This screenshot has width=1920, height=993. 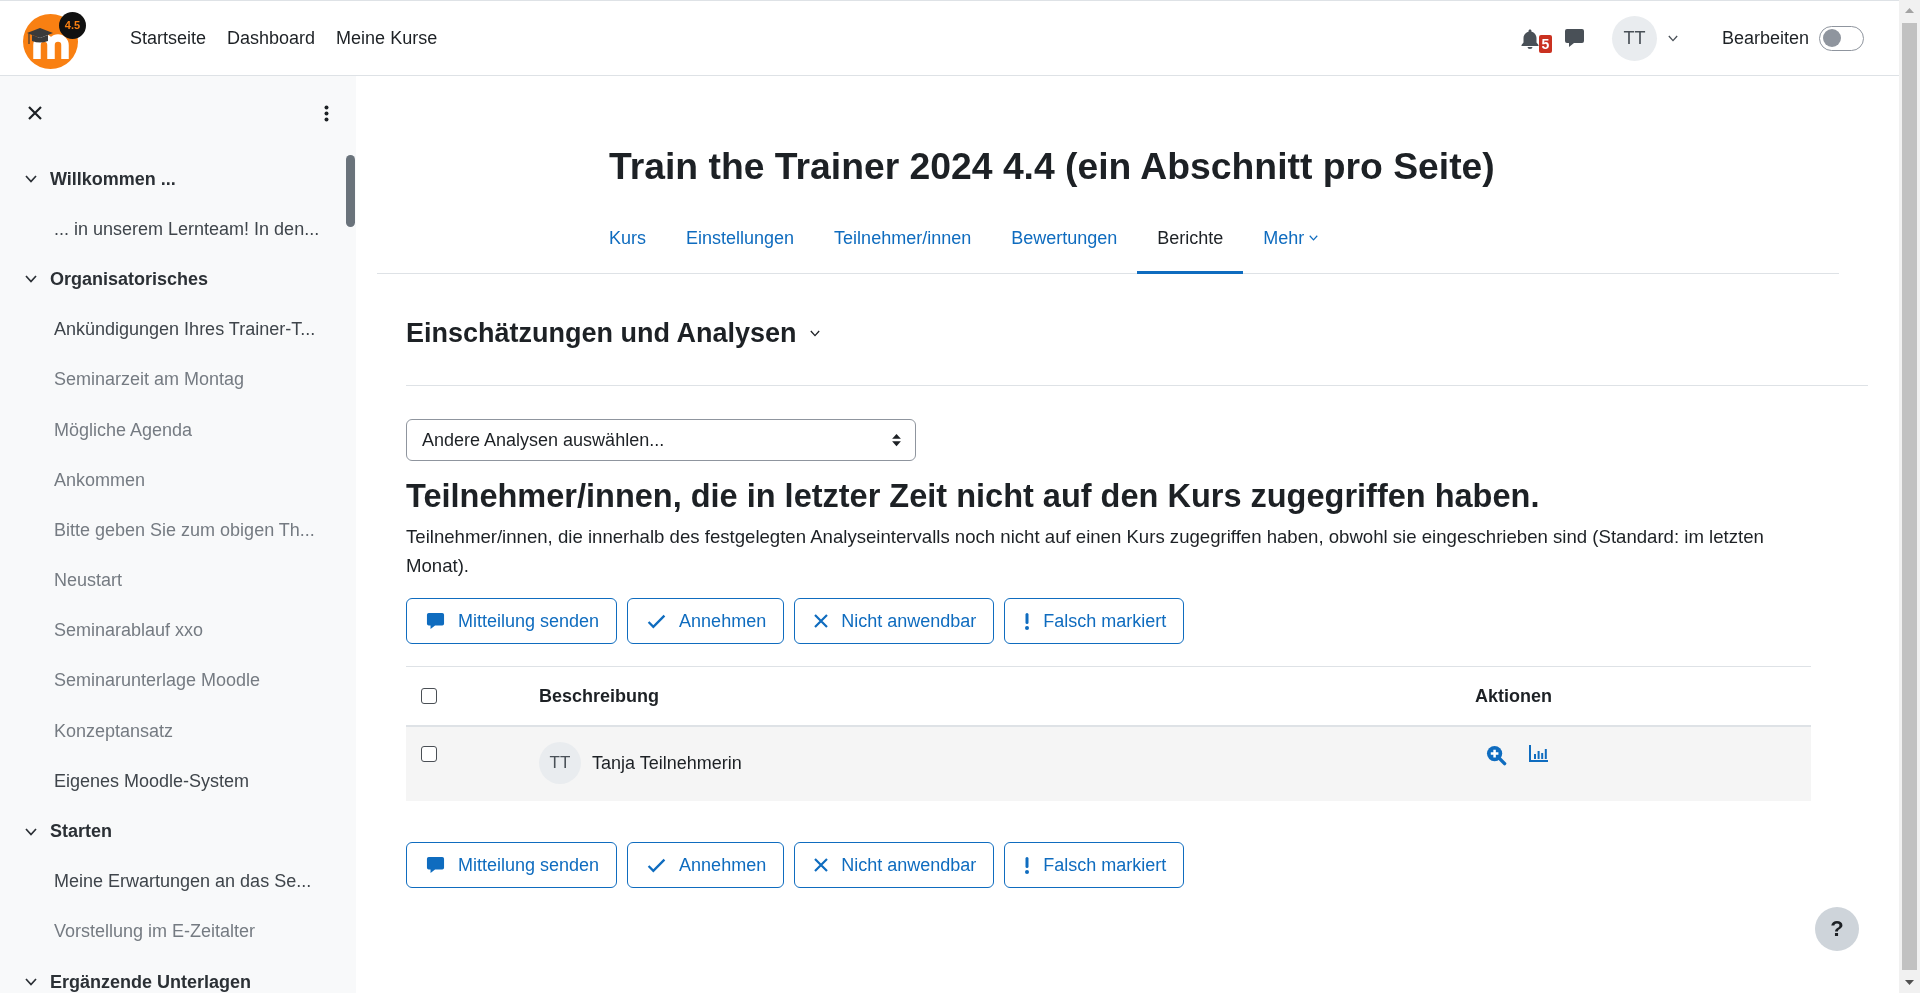 I want to click on tab: Bewertungen, so click(x=1064, y=245).